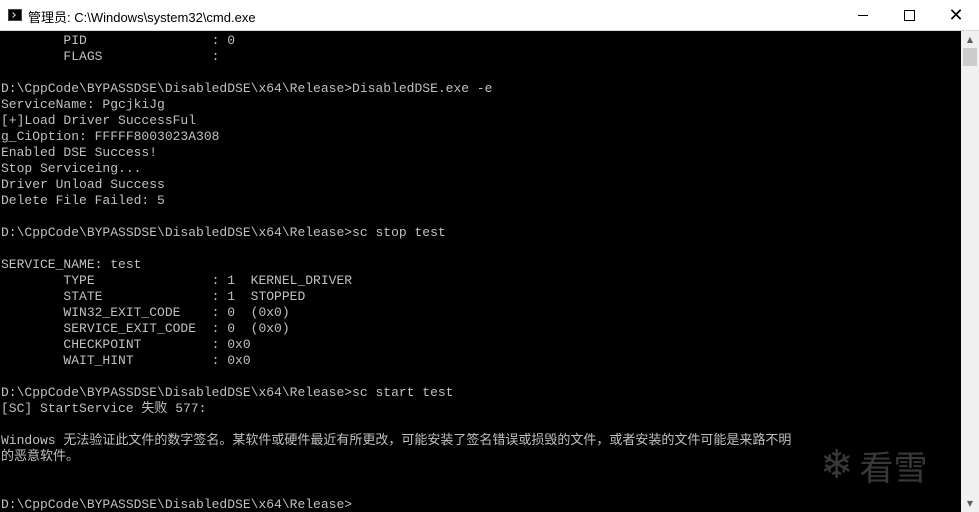  I want to click on snowflake-icon: ❄, so click(837, 465).